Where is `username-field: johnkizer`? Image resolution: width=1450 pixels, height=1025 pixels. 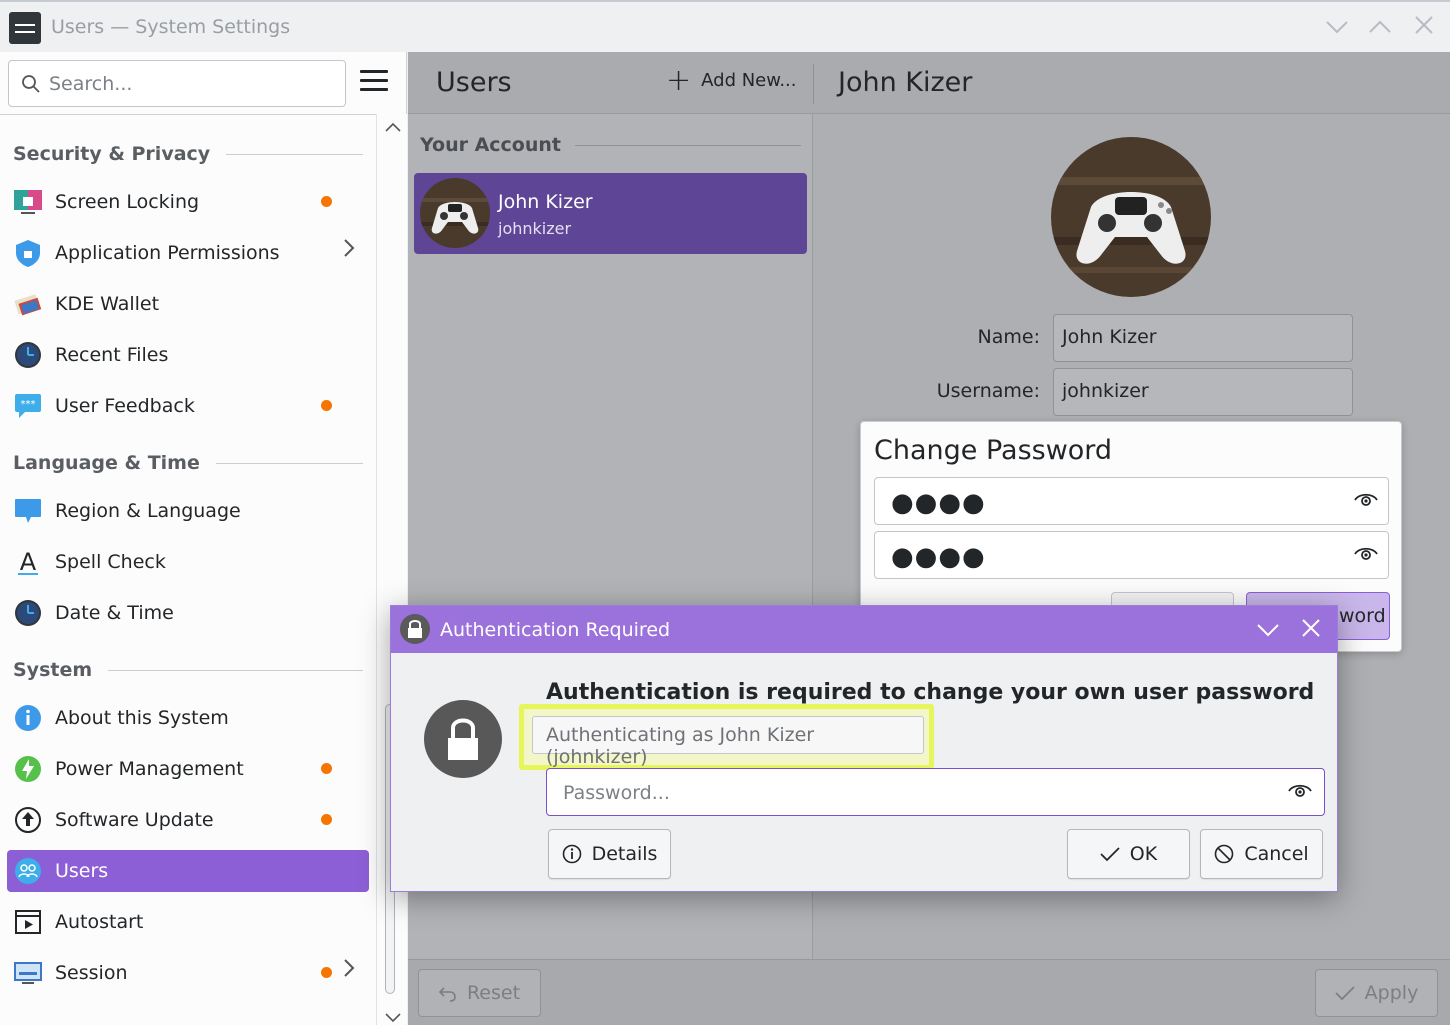
username-field: johnkizer is located at coordinates (1203, 392).